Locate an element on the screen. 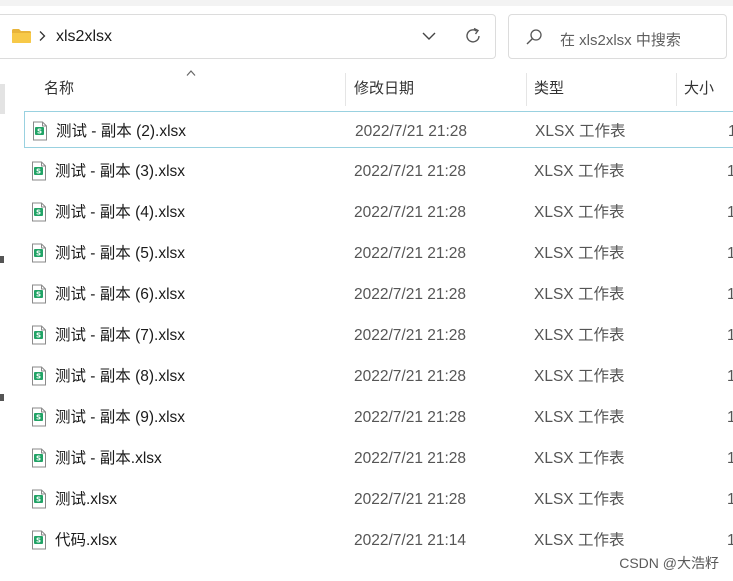 This screenshot has height=581, width=733. file-date: 2022/7/21 21:14 is located at coordinates (410, 540).